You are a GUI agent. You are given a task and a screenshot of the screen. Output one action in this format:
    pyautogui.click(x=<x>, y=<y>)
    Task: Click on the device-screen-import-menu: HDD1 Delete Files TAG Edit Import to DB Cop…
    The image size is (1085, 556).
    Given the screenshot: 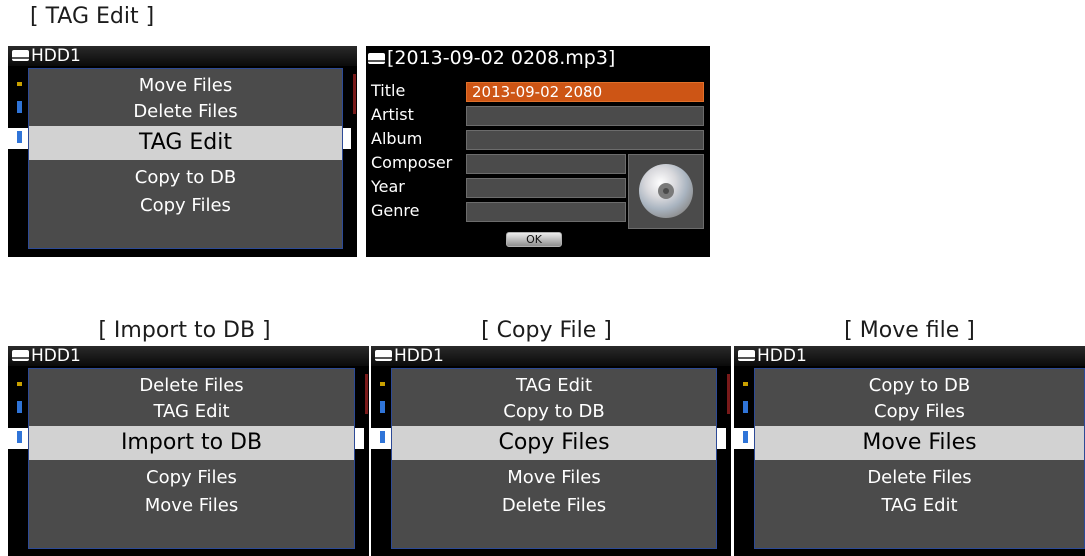 What is the action you would take?
    pyautogui.click(x=188, y=451)
    